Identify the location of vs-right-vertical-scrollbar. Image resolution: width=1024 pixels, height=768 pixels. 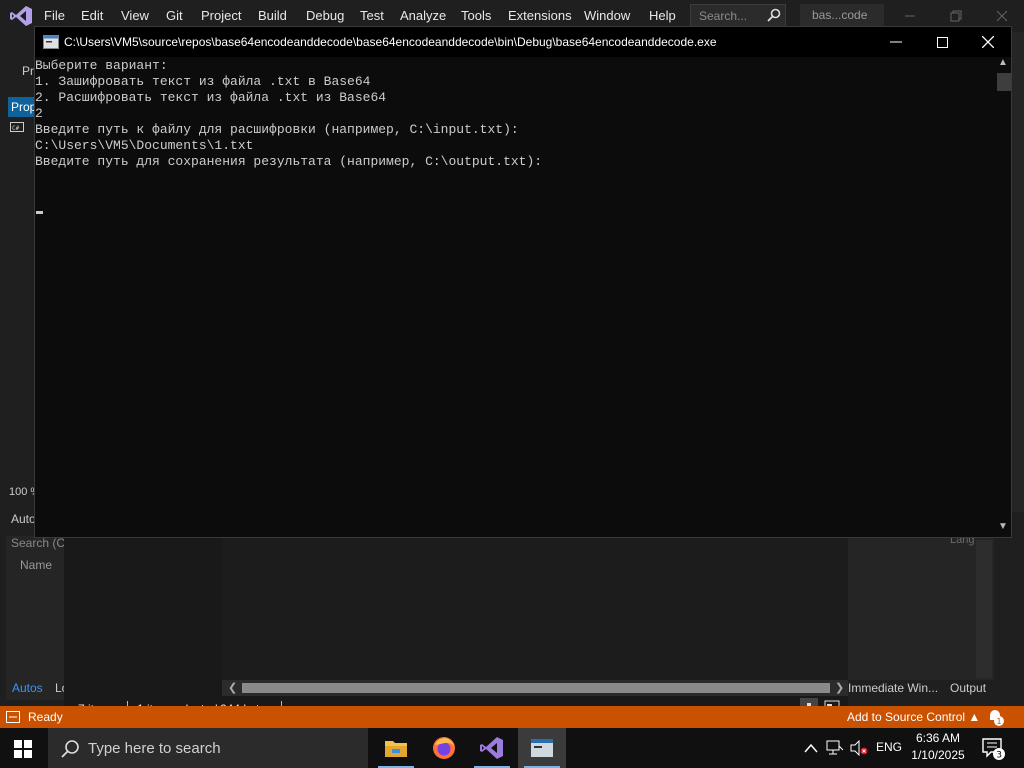
(984, 609).